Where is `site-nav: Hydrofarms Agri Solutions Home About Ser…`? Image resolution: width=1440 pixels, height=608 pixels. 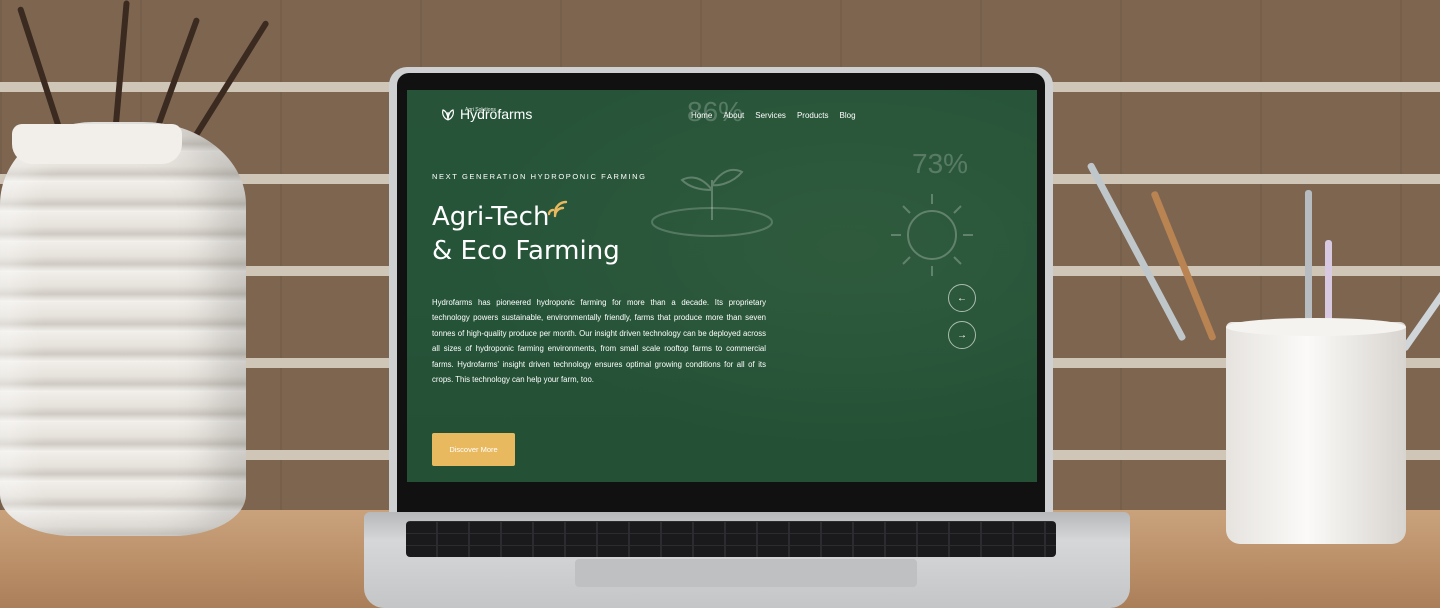
site-nav: Hydrofarms Agri Solutions Home About Ser… is located at coordinates (722, 116).